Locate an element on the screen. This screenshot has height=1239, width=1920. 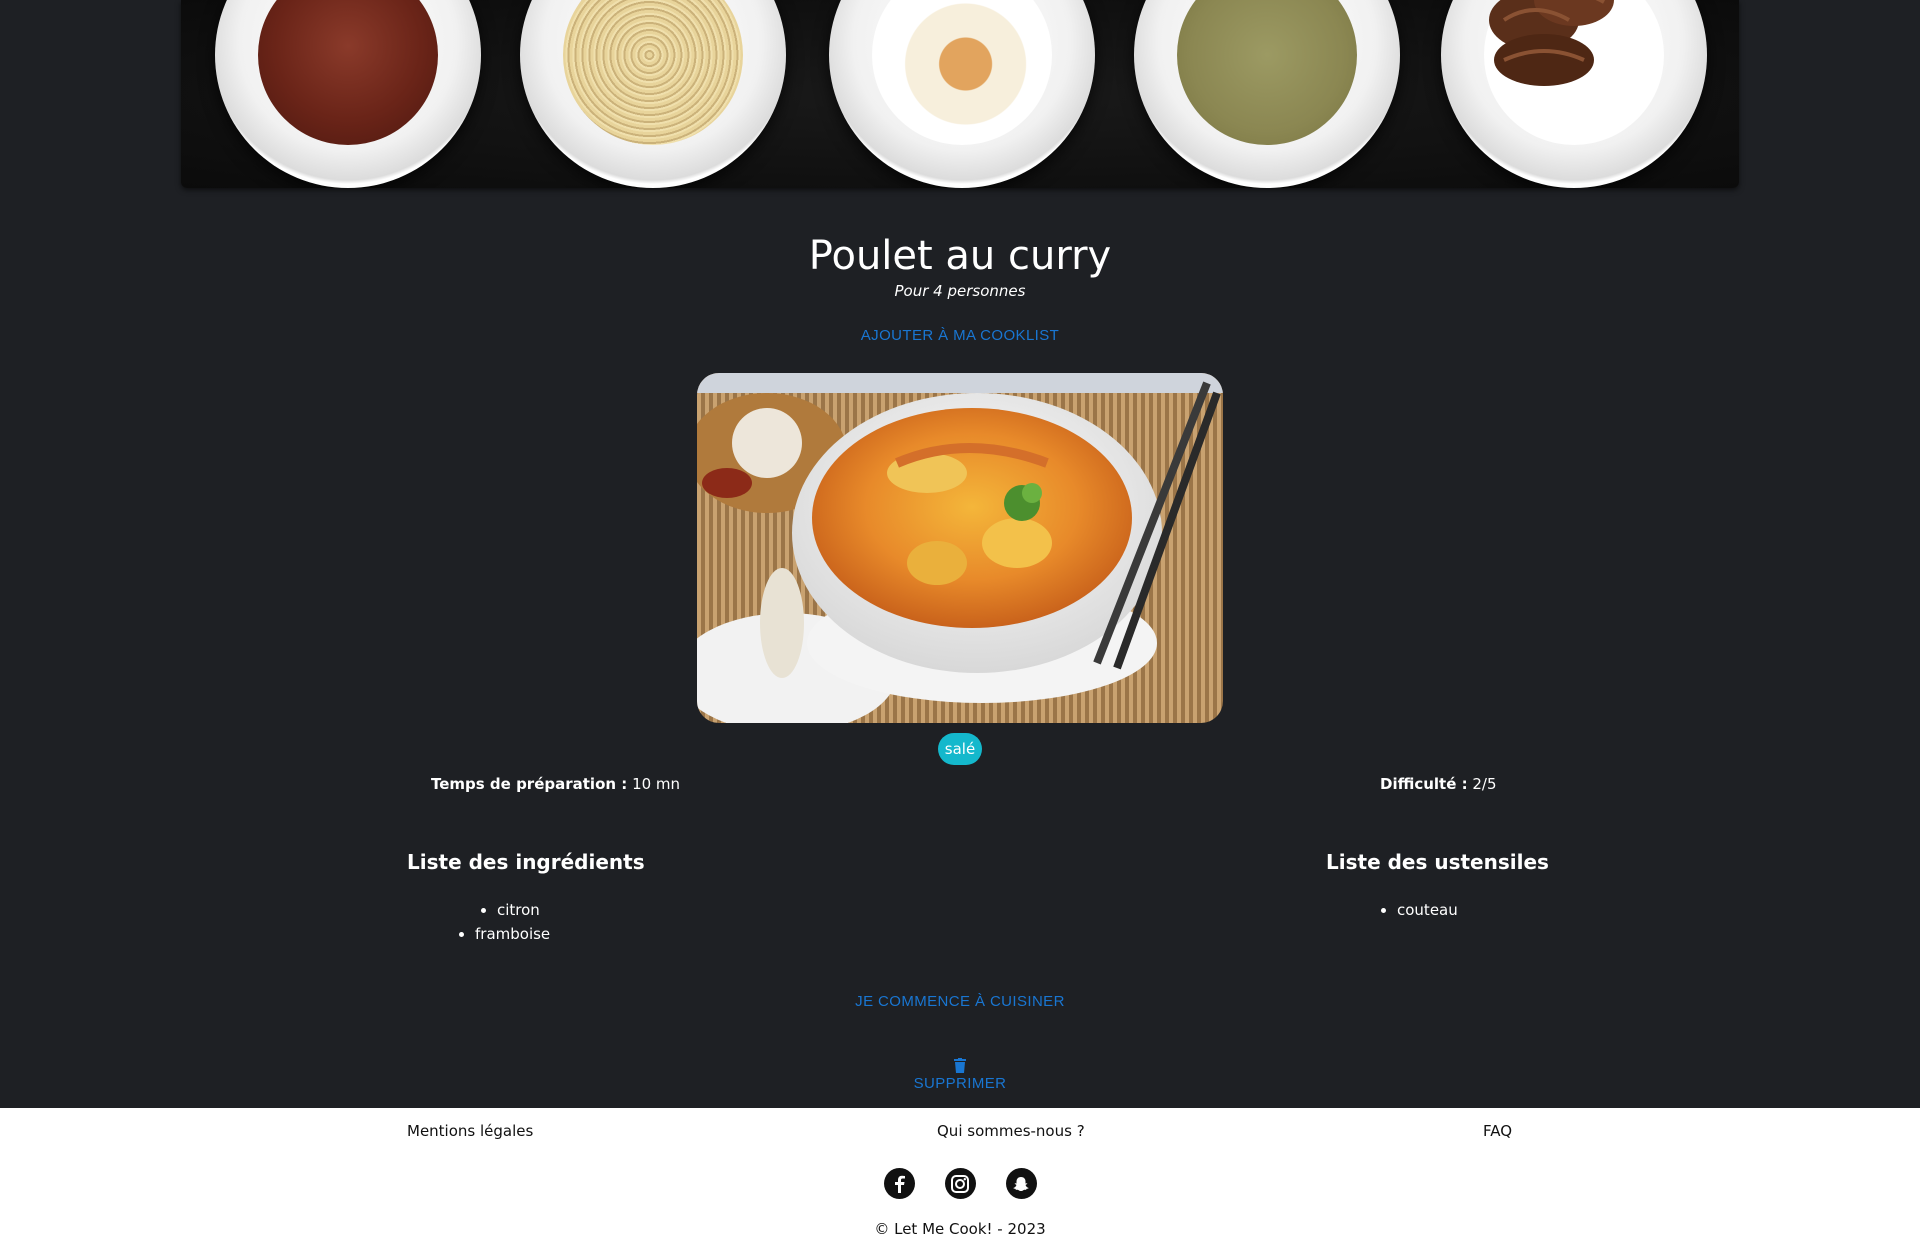
utensils-title: Liste des ustensiles is located at coordinates (1437, 862).